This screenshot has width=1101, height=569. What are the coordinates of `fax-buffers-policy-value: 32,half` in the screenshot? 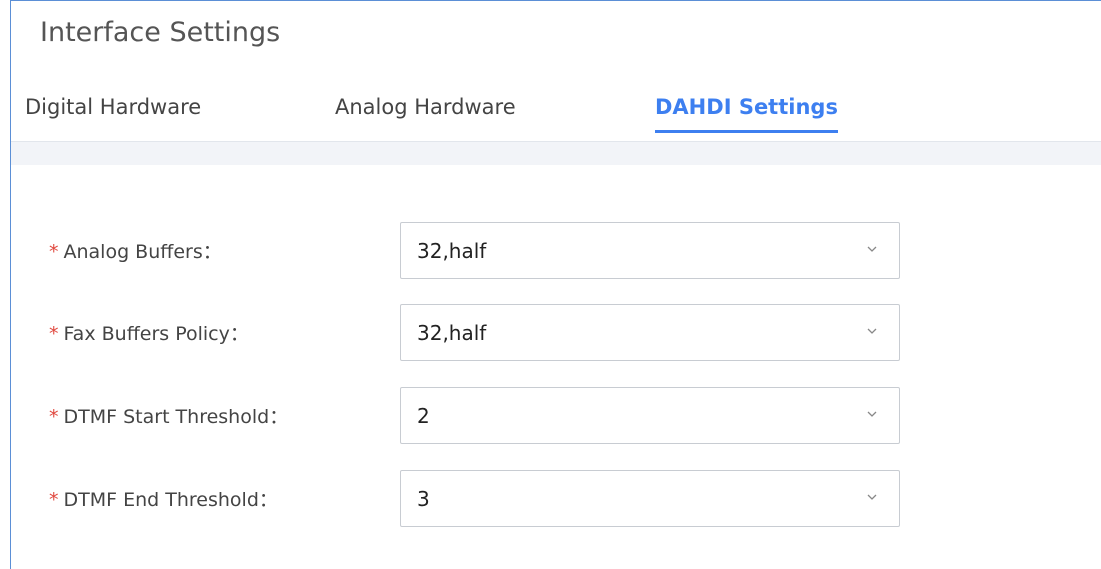 It's located at (452, 333).